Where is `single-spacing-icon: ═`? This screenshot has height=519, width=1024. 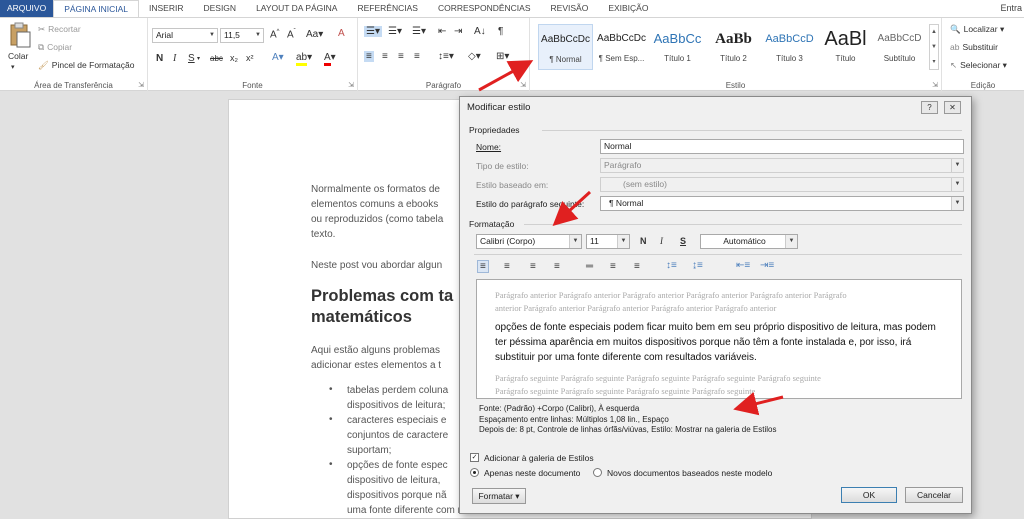
single-spacing-icon: ═ is located at coordinates (589, 266).